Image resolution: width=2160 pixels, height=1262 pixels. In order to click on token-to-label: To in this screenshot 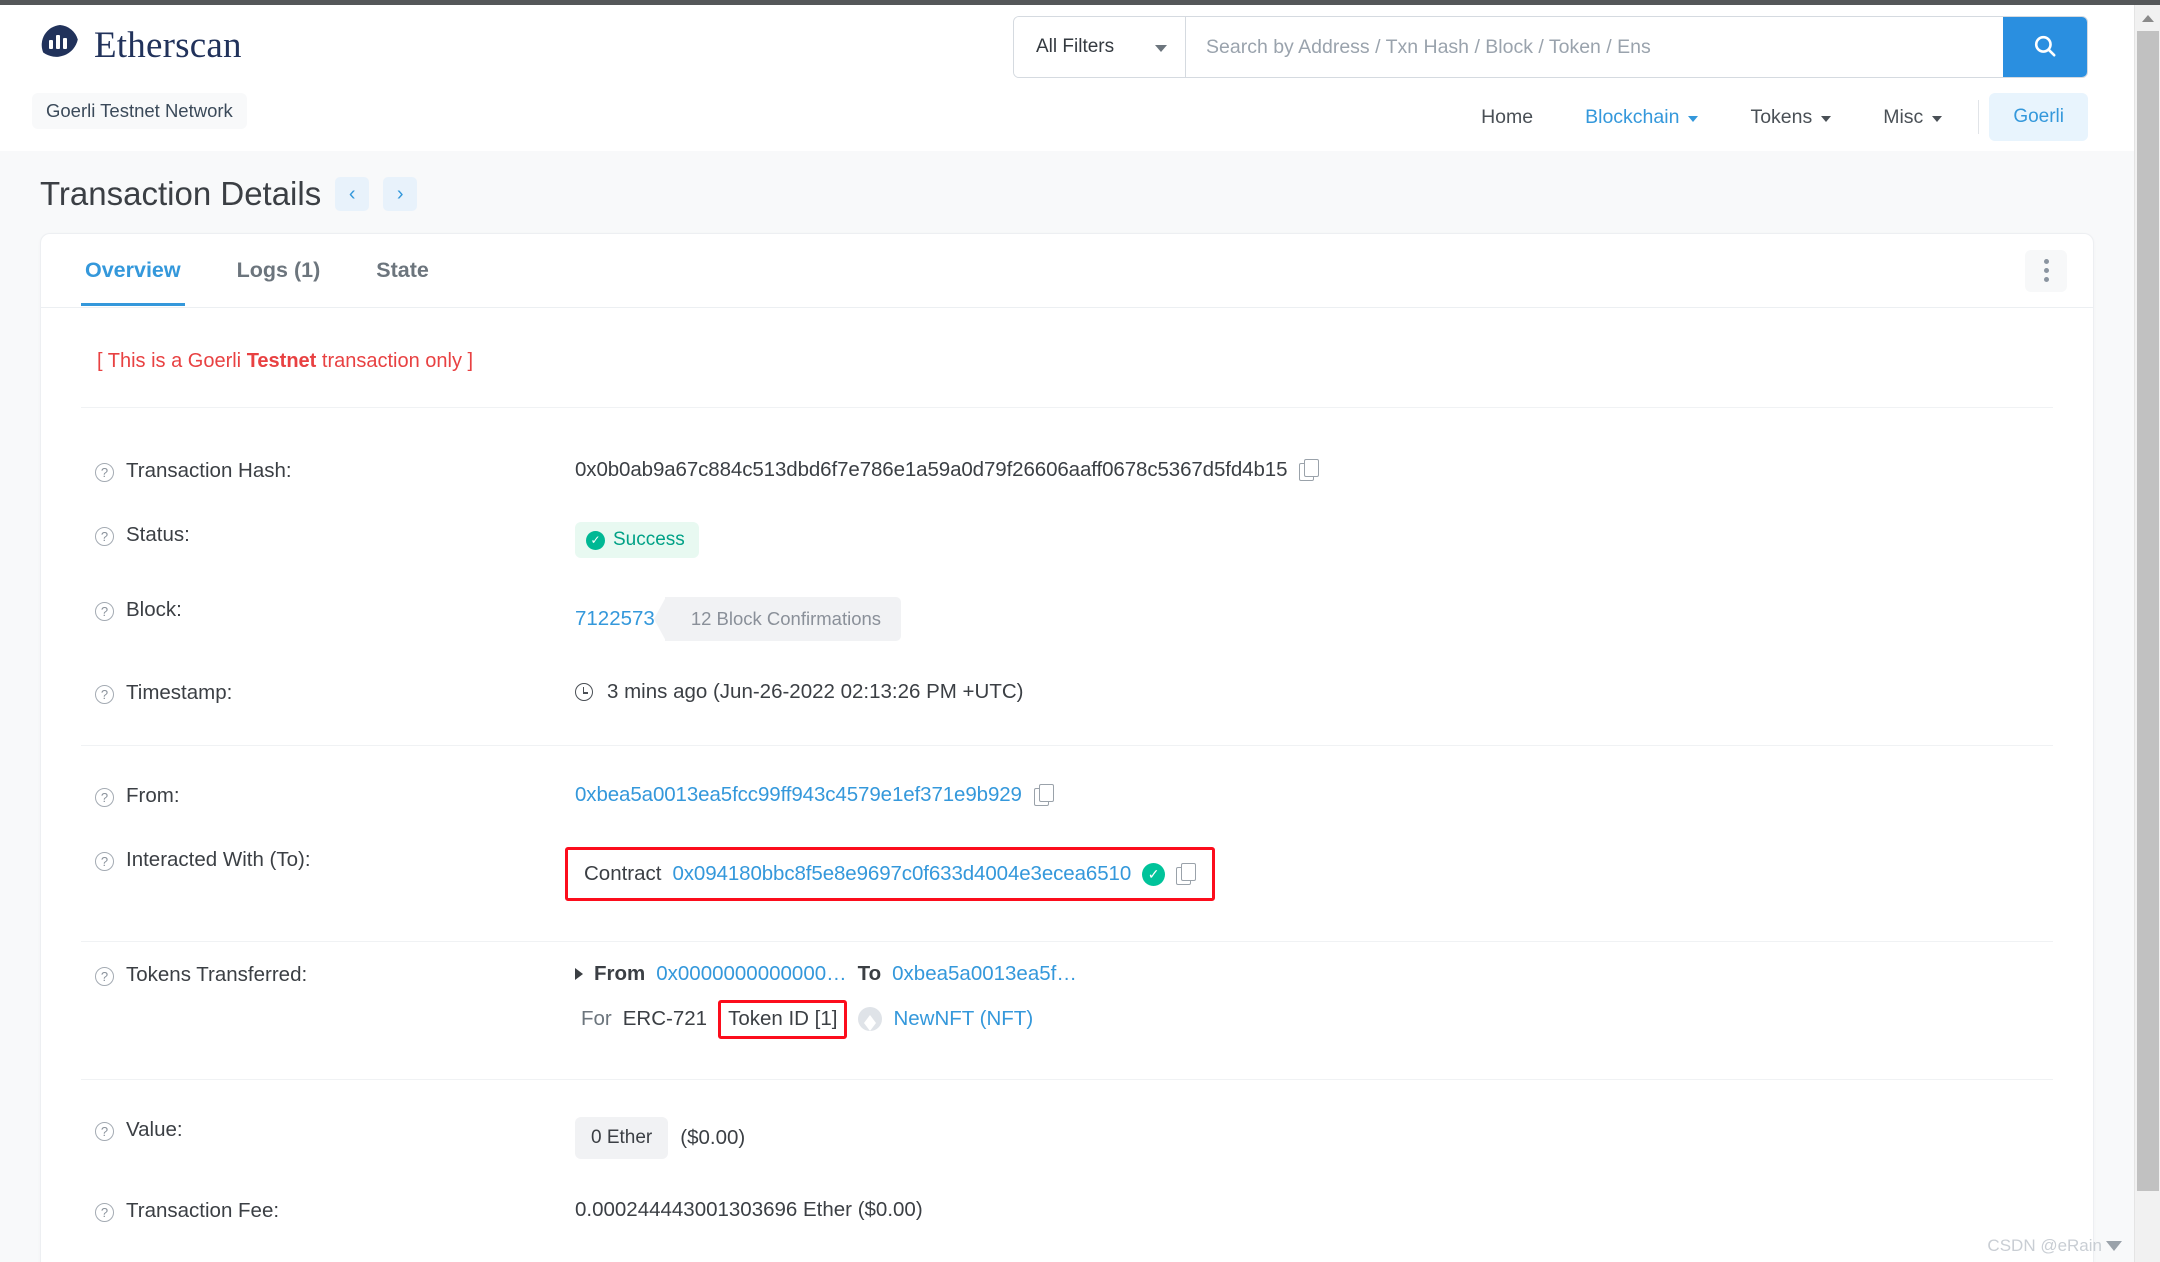, I will do `click(869, 973)`.